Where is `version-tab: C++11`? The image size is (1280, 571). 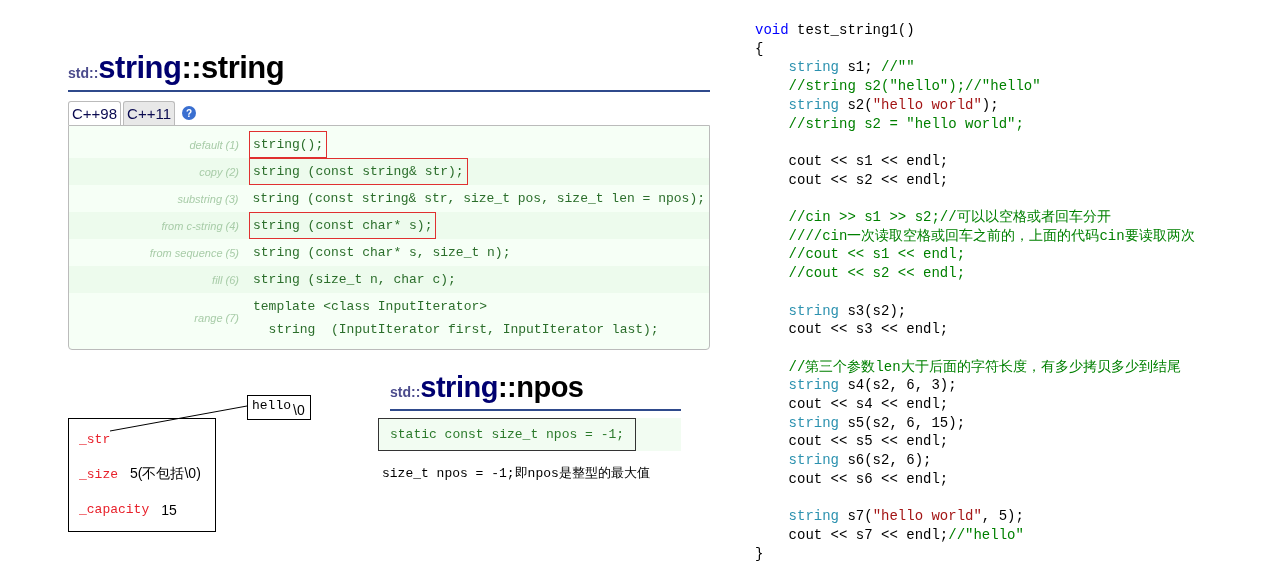 version-tab: C++11 is located at coordinates (149, 113).